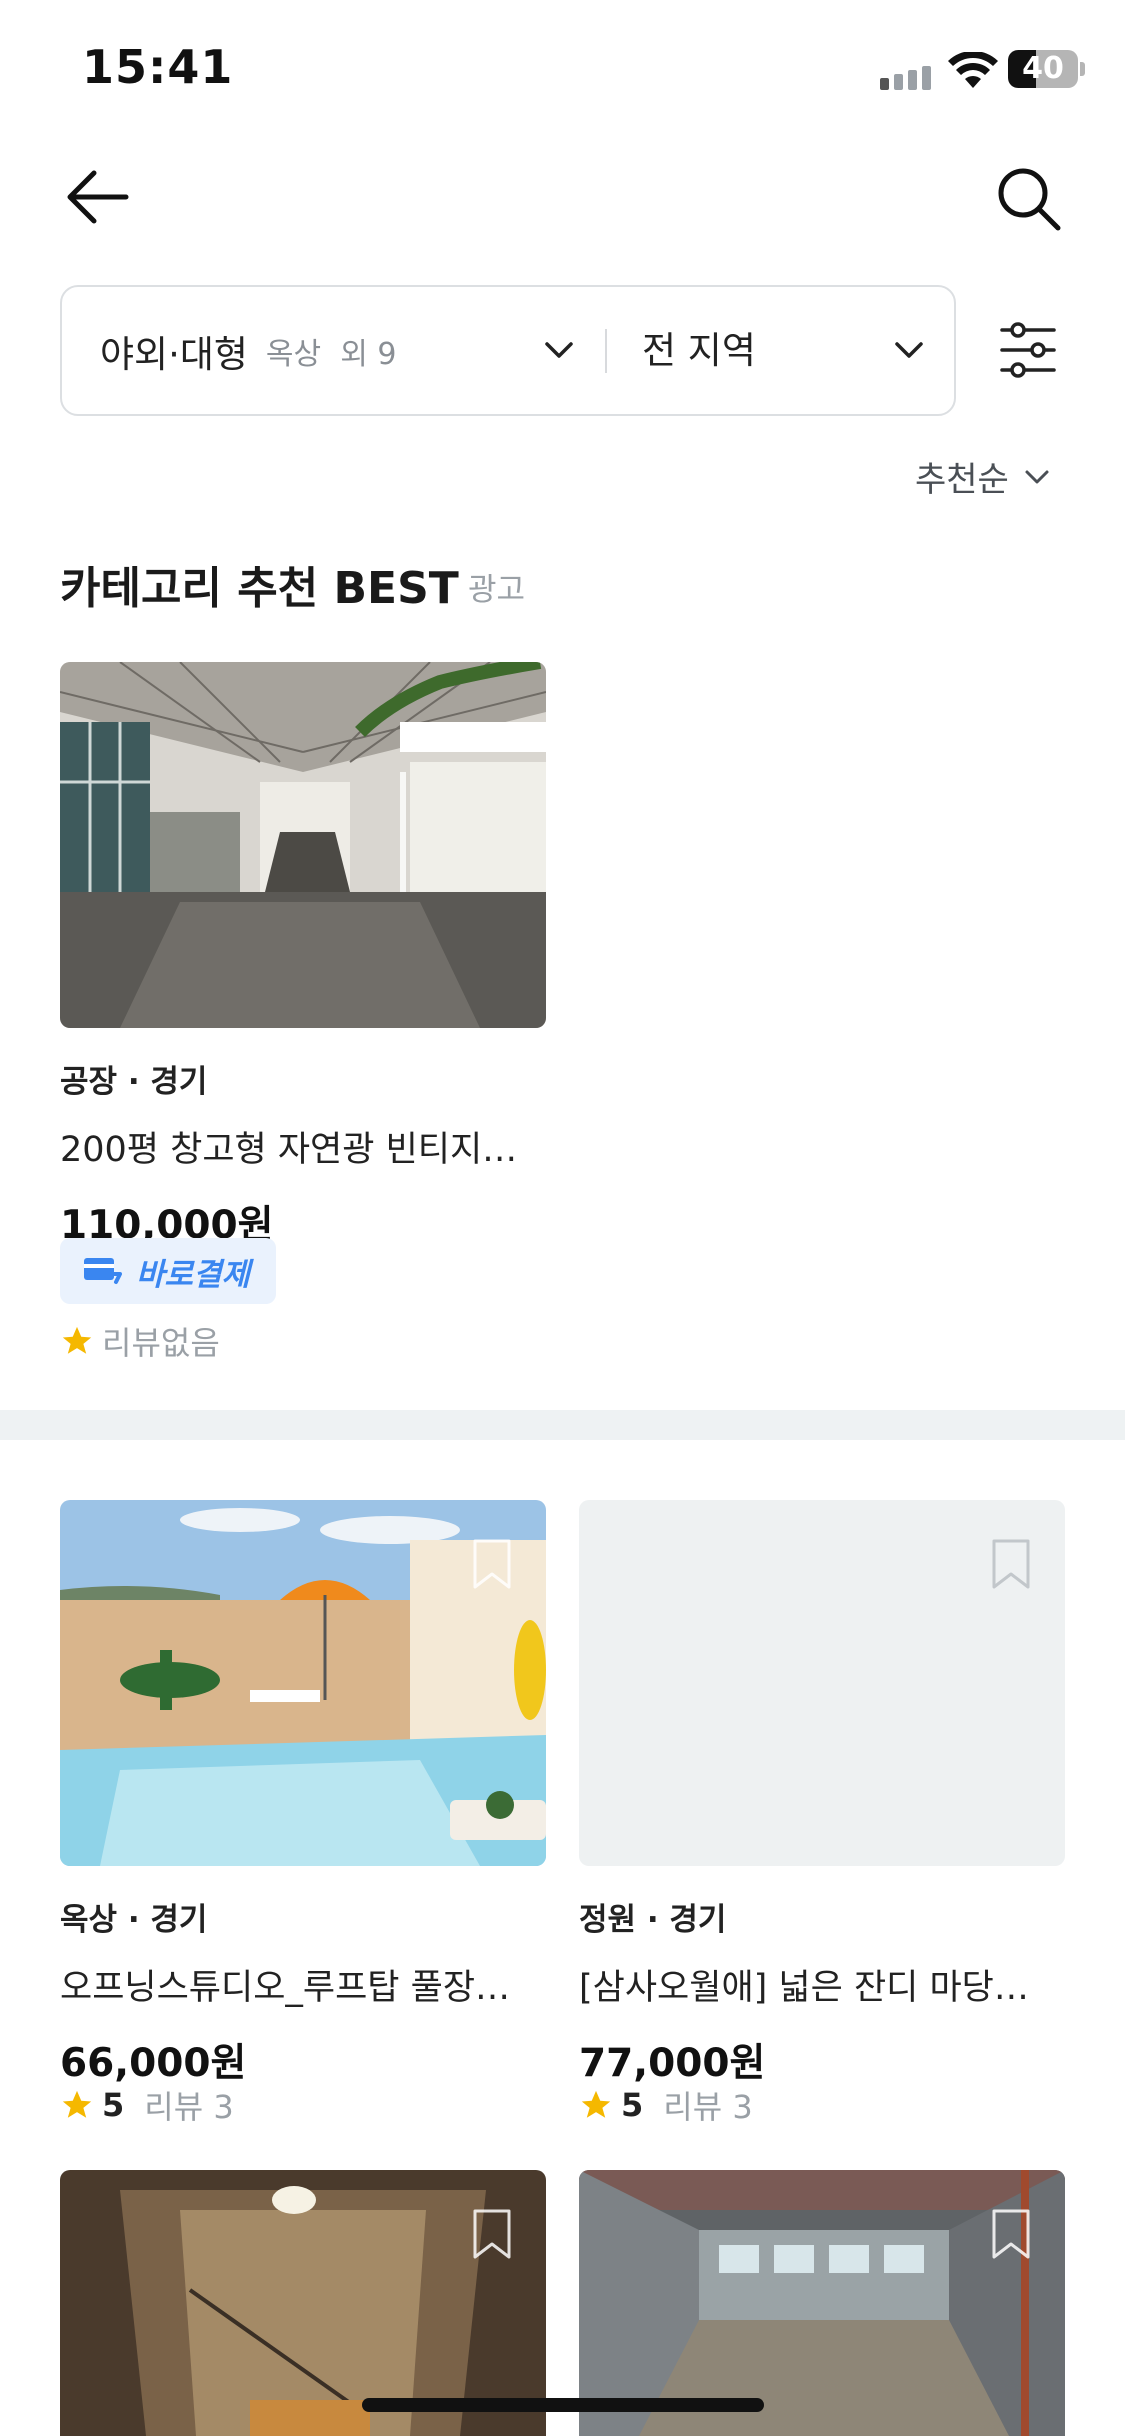 This screenshot has width=1125, height=2436. Describe the element at coordinates (331, 354) in the screenshot. I see `category-filter-sub: 옥상 외 9` at that location.